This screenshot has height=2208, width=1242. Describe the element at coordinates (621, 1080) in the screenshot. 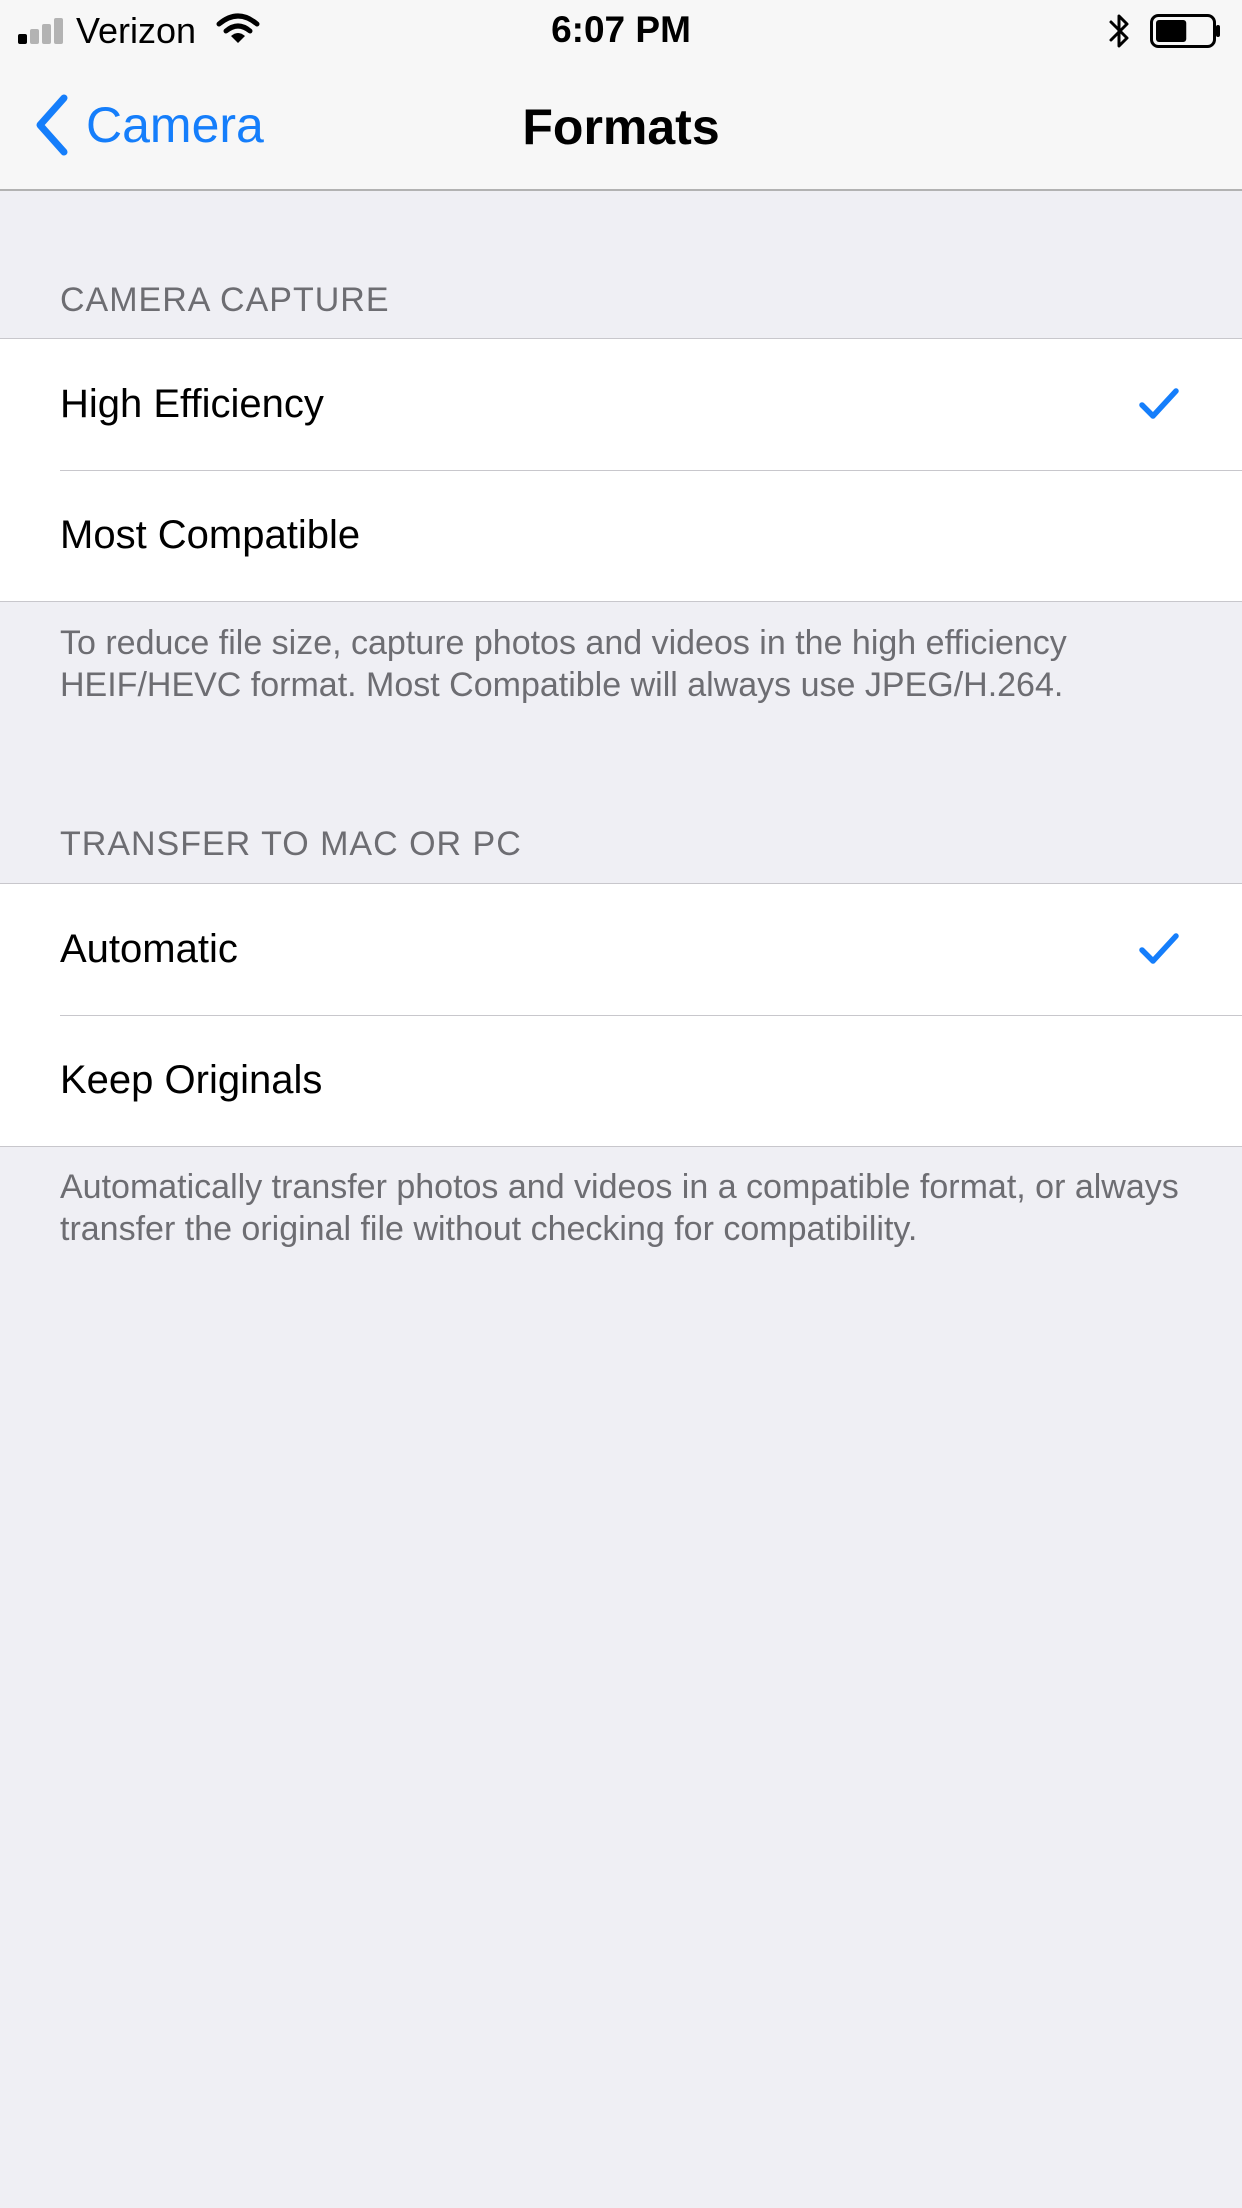

I see `option-keep-originals: Keep Originals` at that location.